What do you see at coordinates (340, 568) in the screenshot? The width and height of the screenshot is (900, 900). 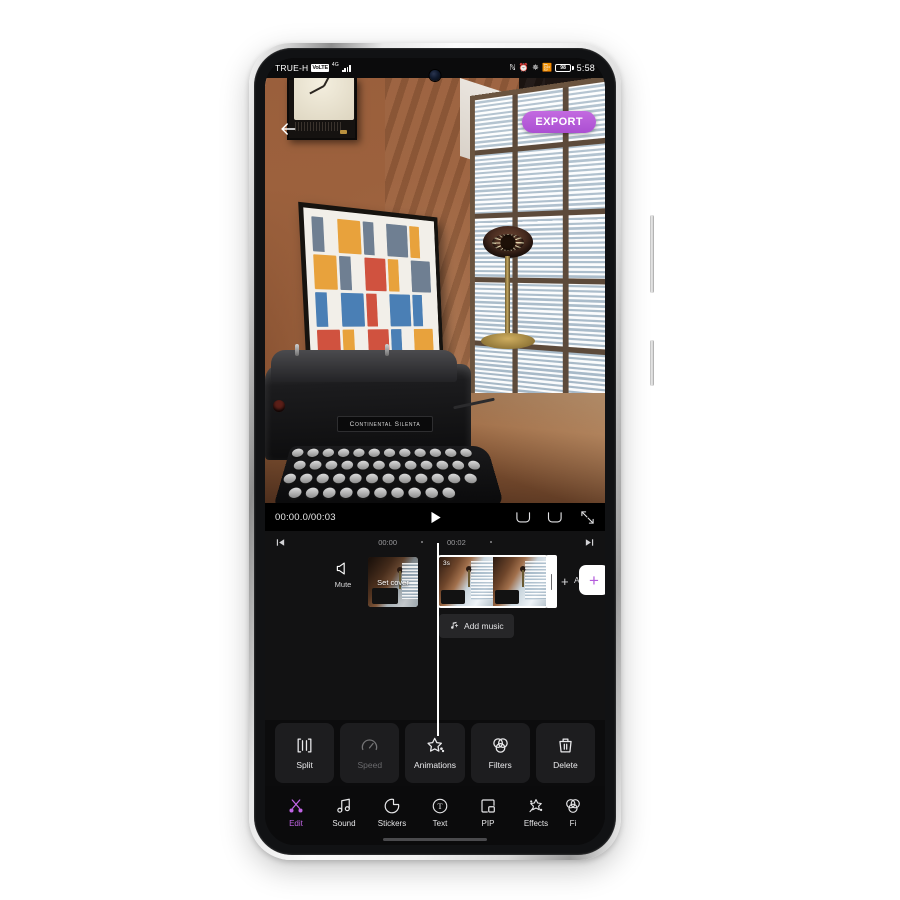 I see `mute-speaker-icon` at bounding box center [340, 568].